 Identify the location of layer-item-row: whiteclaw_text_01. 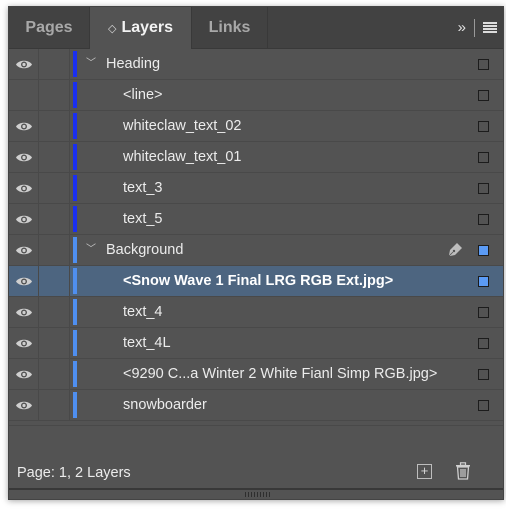
(256, 157).